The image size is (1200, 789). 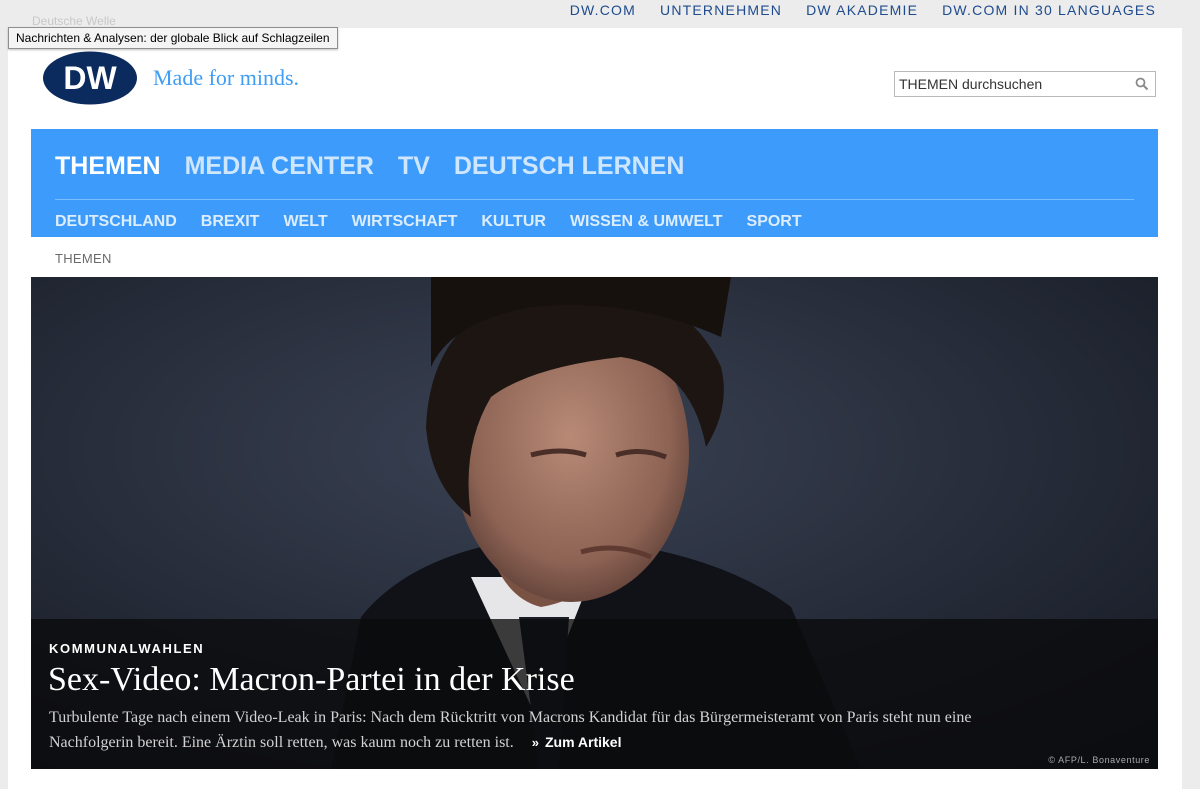 I want to click on svg-text: DW, so click(x=90, y=78).